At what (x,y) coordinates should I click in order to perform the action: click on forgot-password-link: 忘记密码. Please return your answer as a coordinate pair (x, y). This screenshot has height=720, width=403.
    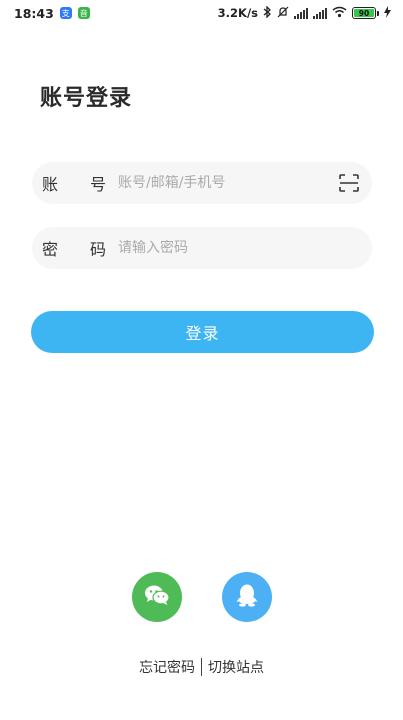
    Looking at the image, I should click on (167, 667).